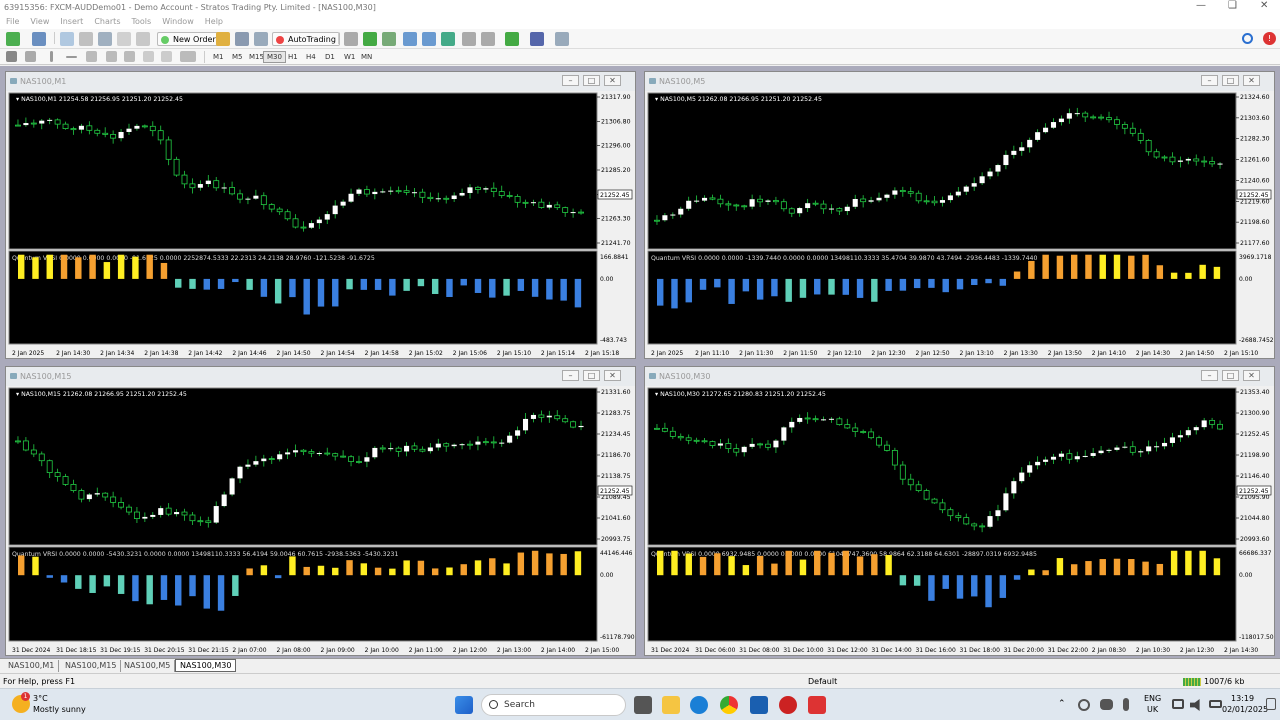  I want to click on tab-nas100-m5: NAS100,M5, so click(148, 666).